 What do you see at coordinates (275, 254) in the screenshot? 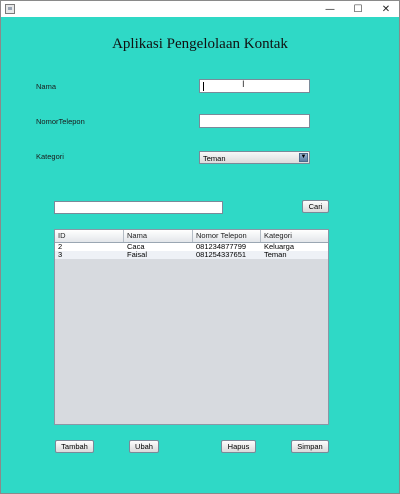
I see `table-cell: Teman` at bounding box center [275, 254].